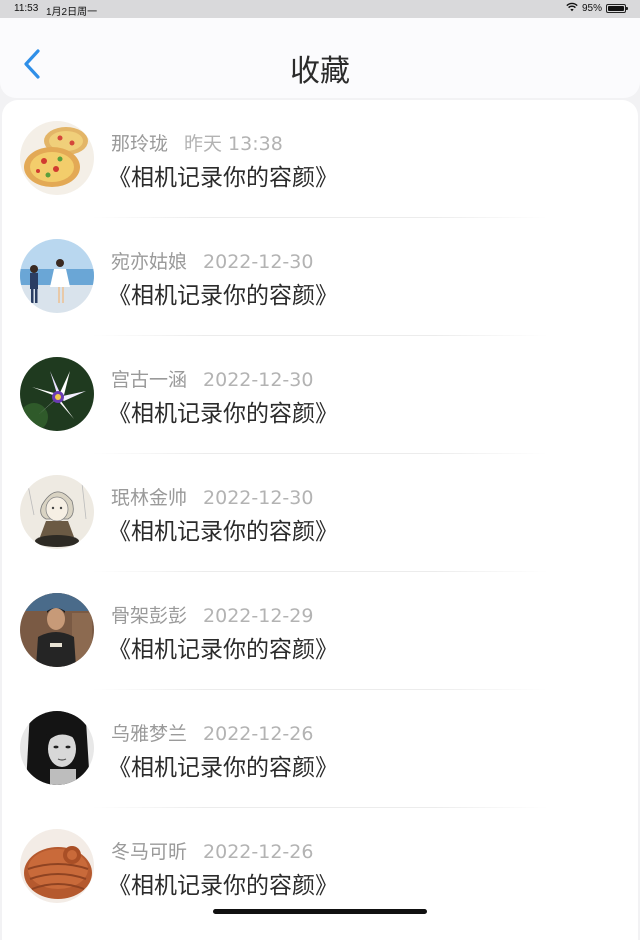 The height and width of the screenshot is (940, 640). I want to click on item-meta: 宛亦姑娘 2022-12-30, so click(212, 260).